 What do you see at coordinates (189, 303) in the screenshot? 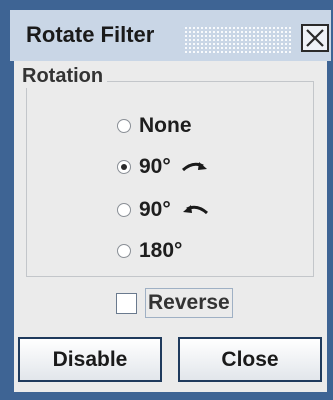
I see `reverse-label: Reverse` at bounding box center [189, 303].